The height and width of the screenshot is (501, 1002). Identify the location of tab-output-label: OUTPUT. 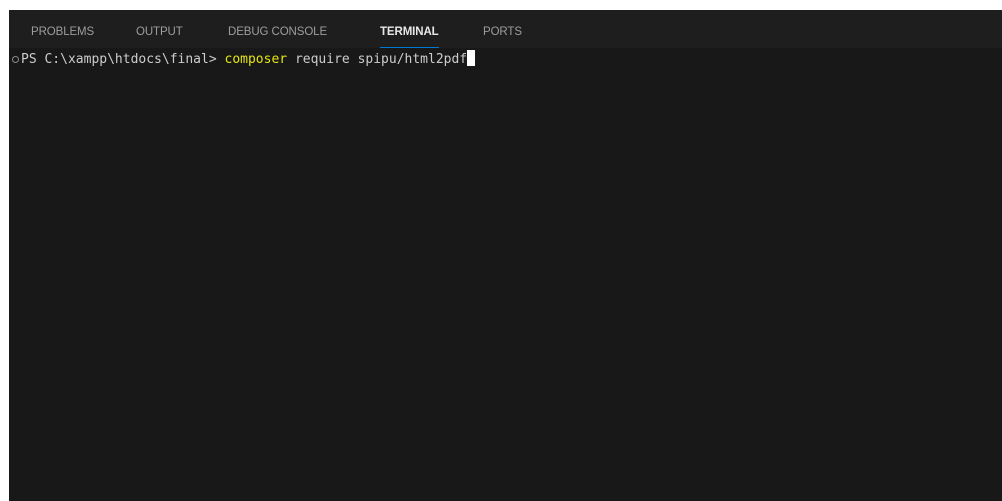
(159, 32).